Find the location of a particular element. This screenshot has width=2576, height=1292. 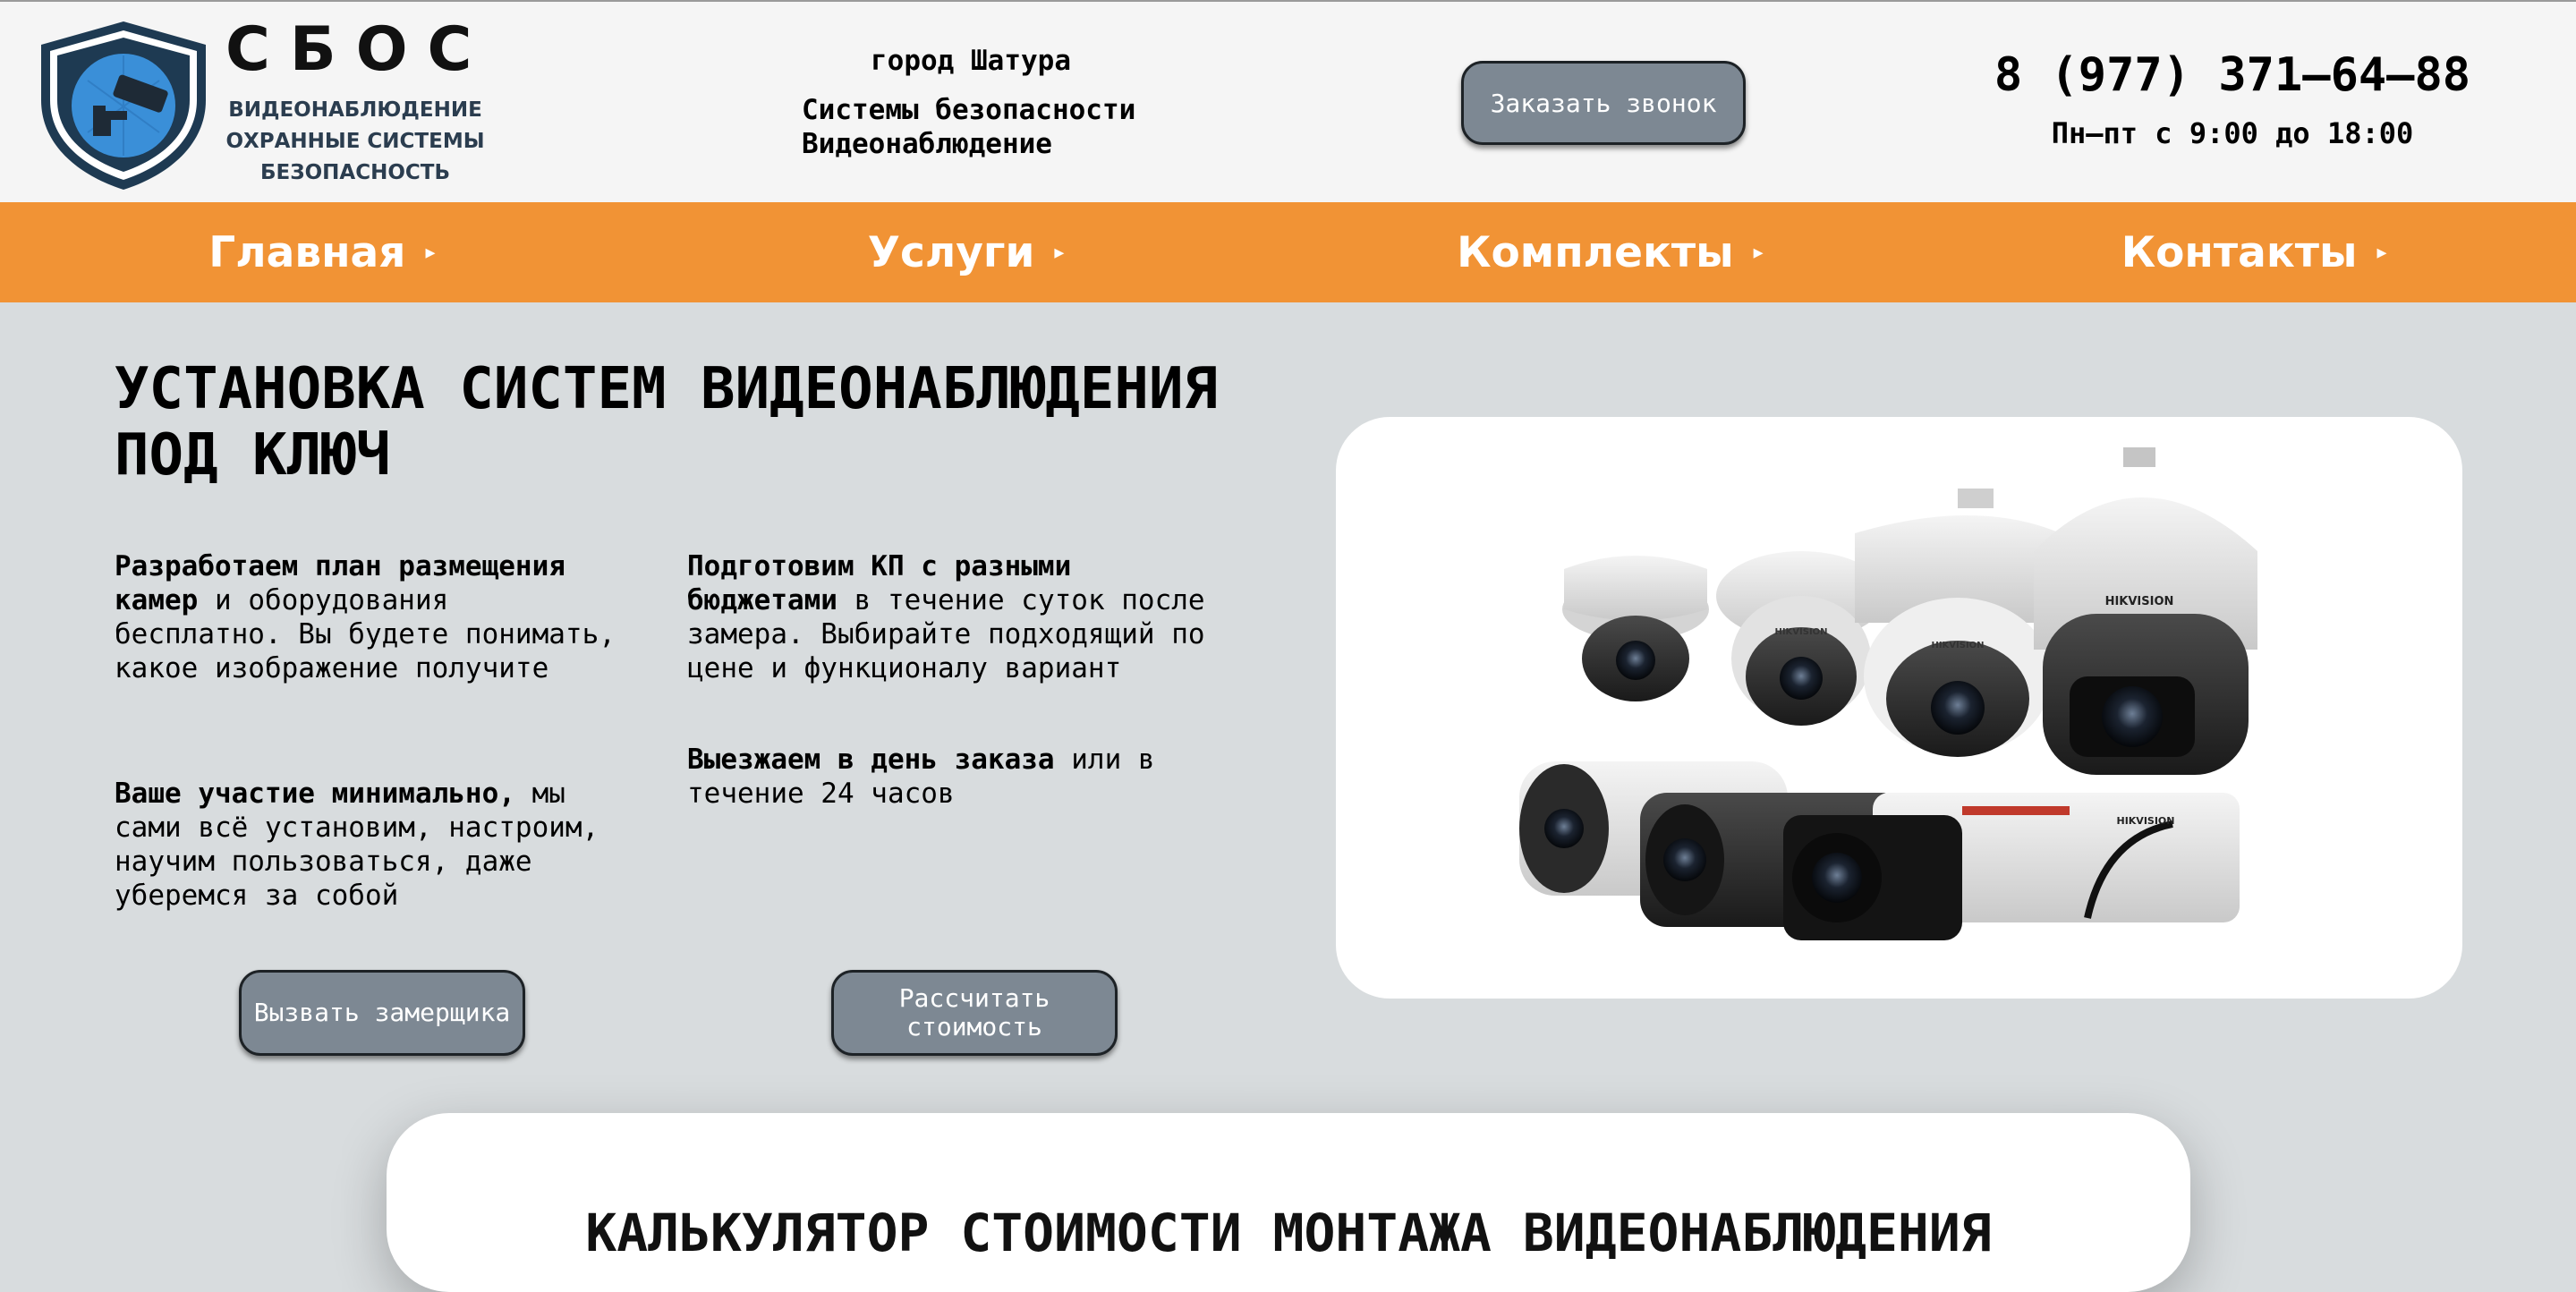

call-surveyor-button: Вызвать замерщика is located at coordinates (382, 1013).